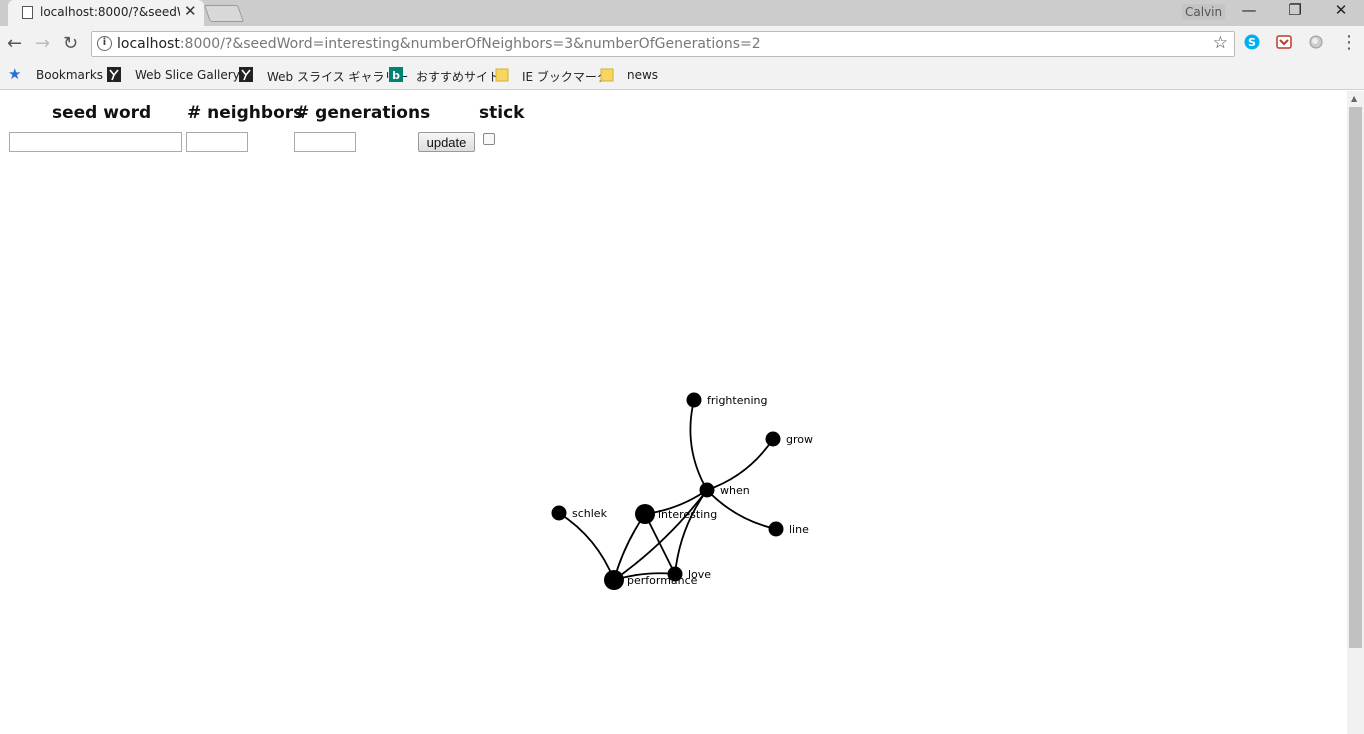 The height and width of the screenshot is (734, 1364). What do you see at coordinates (694, 400) in the screenshot?
I see `graph-node-frightening` at bounding box center [694, 400].